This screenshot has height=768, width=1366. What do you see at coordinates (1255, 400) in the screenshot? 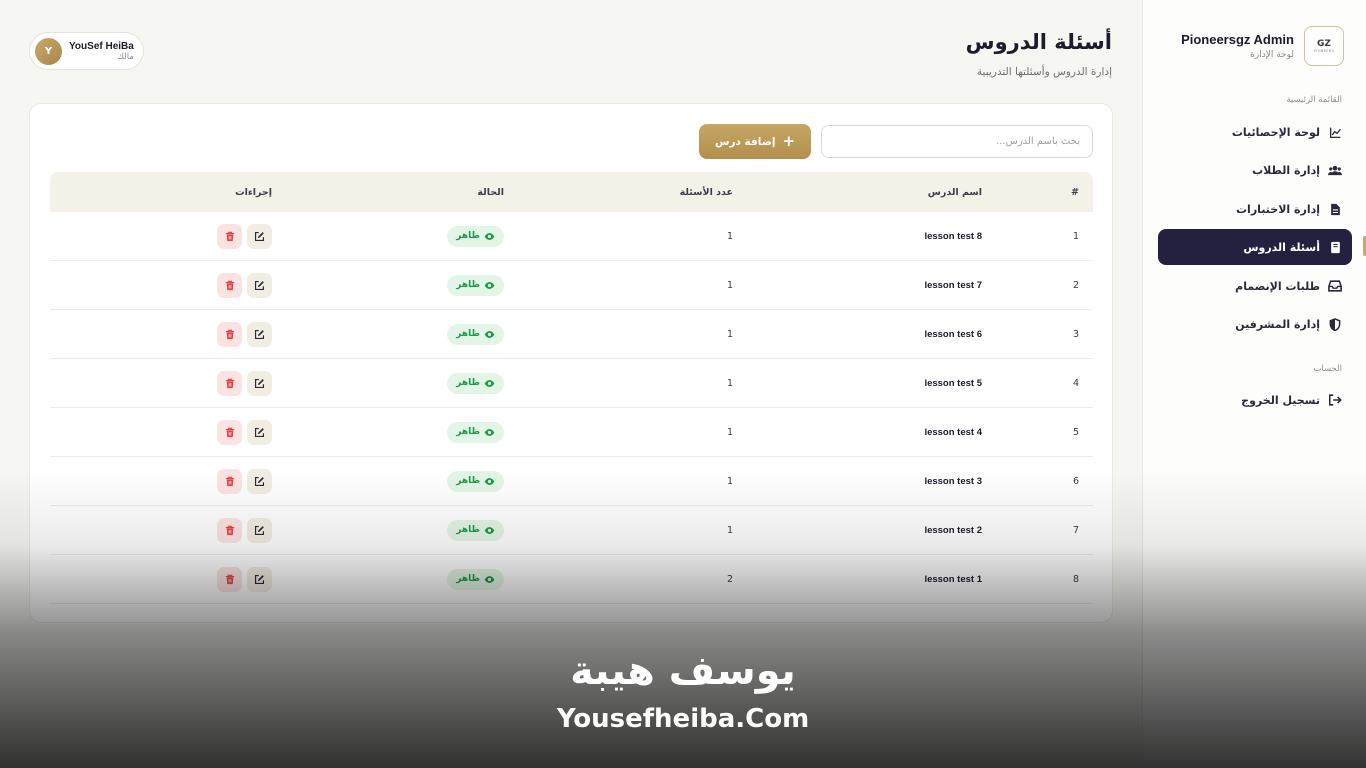
I see `logout-button: تسجيل الخروج` at bounding box center [1255, 400].